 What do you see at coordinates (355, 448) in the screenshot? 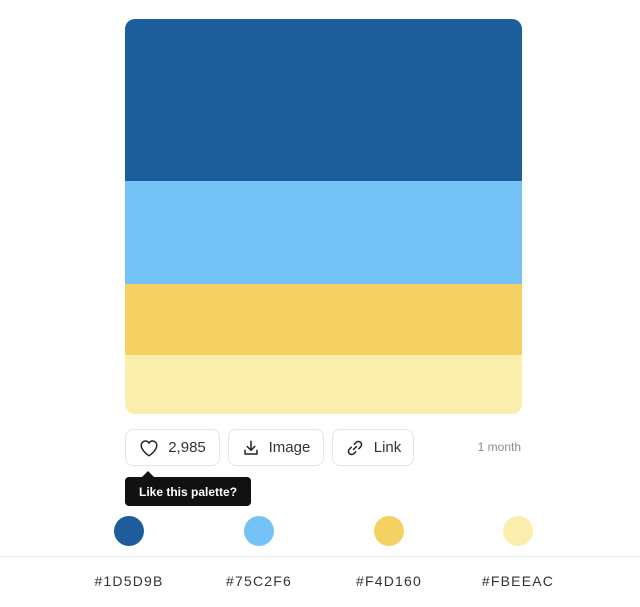
I see `link-icon` at bounding box center [355, 448].